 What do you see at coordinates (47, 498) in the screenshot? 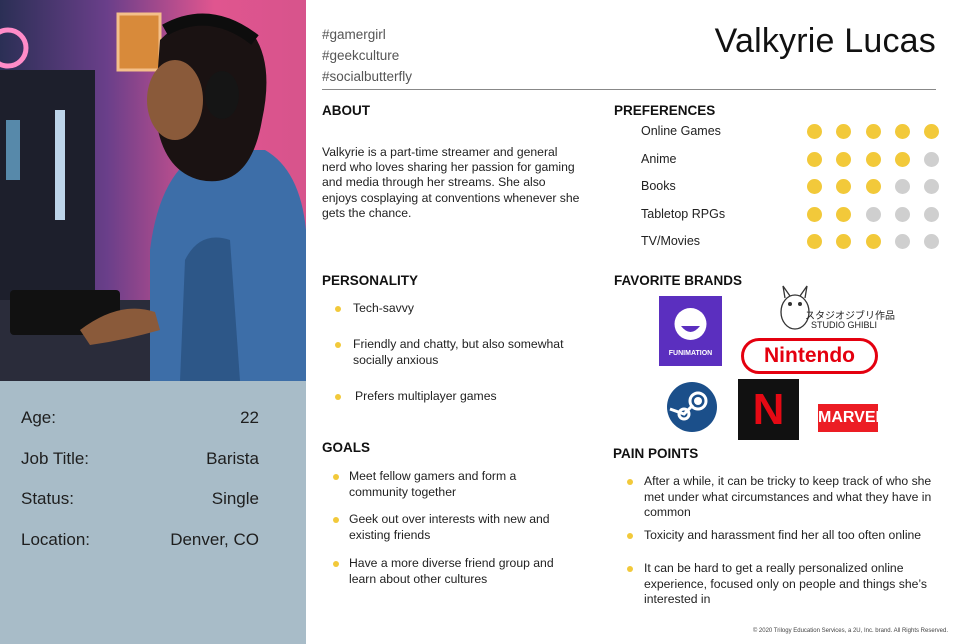
I see `stat-label: Status:` at bounding box center [47, 498].